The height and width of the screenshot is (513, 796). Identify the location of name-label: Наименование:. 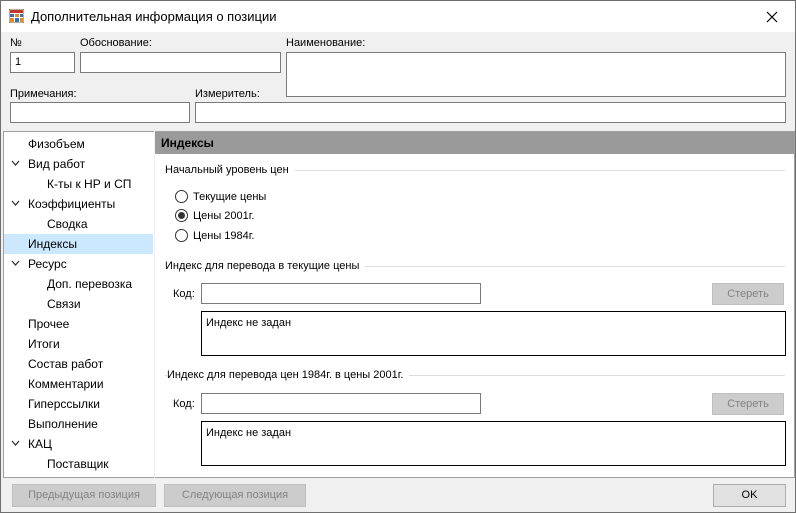
(326, 43).